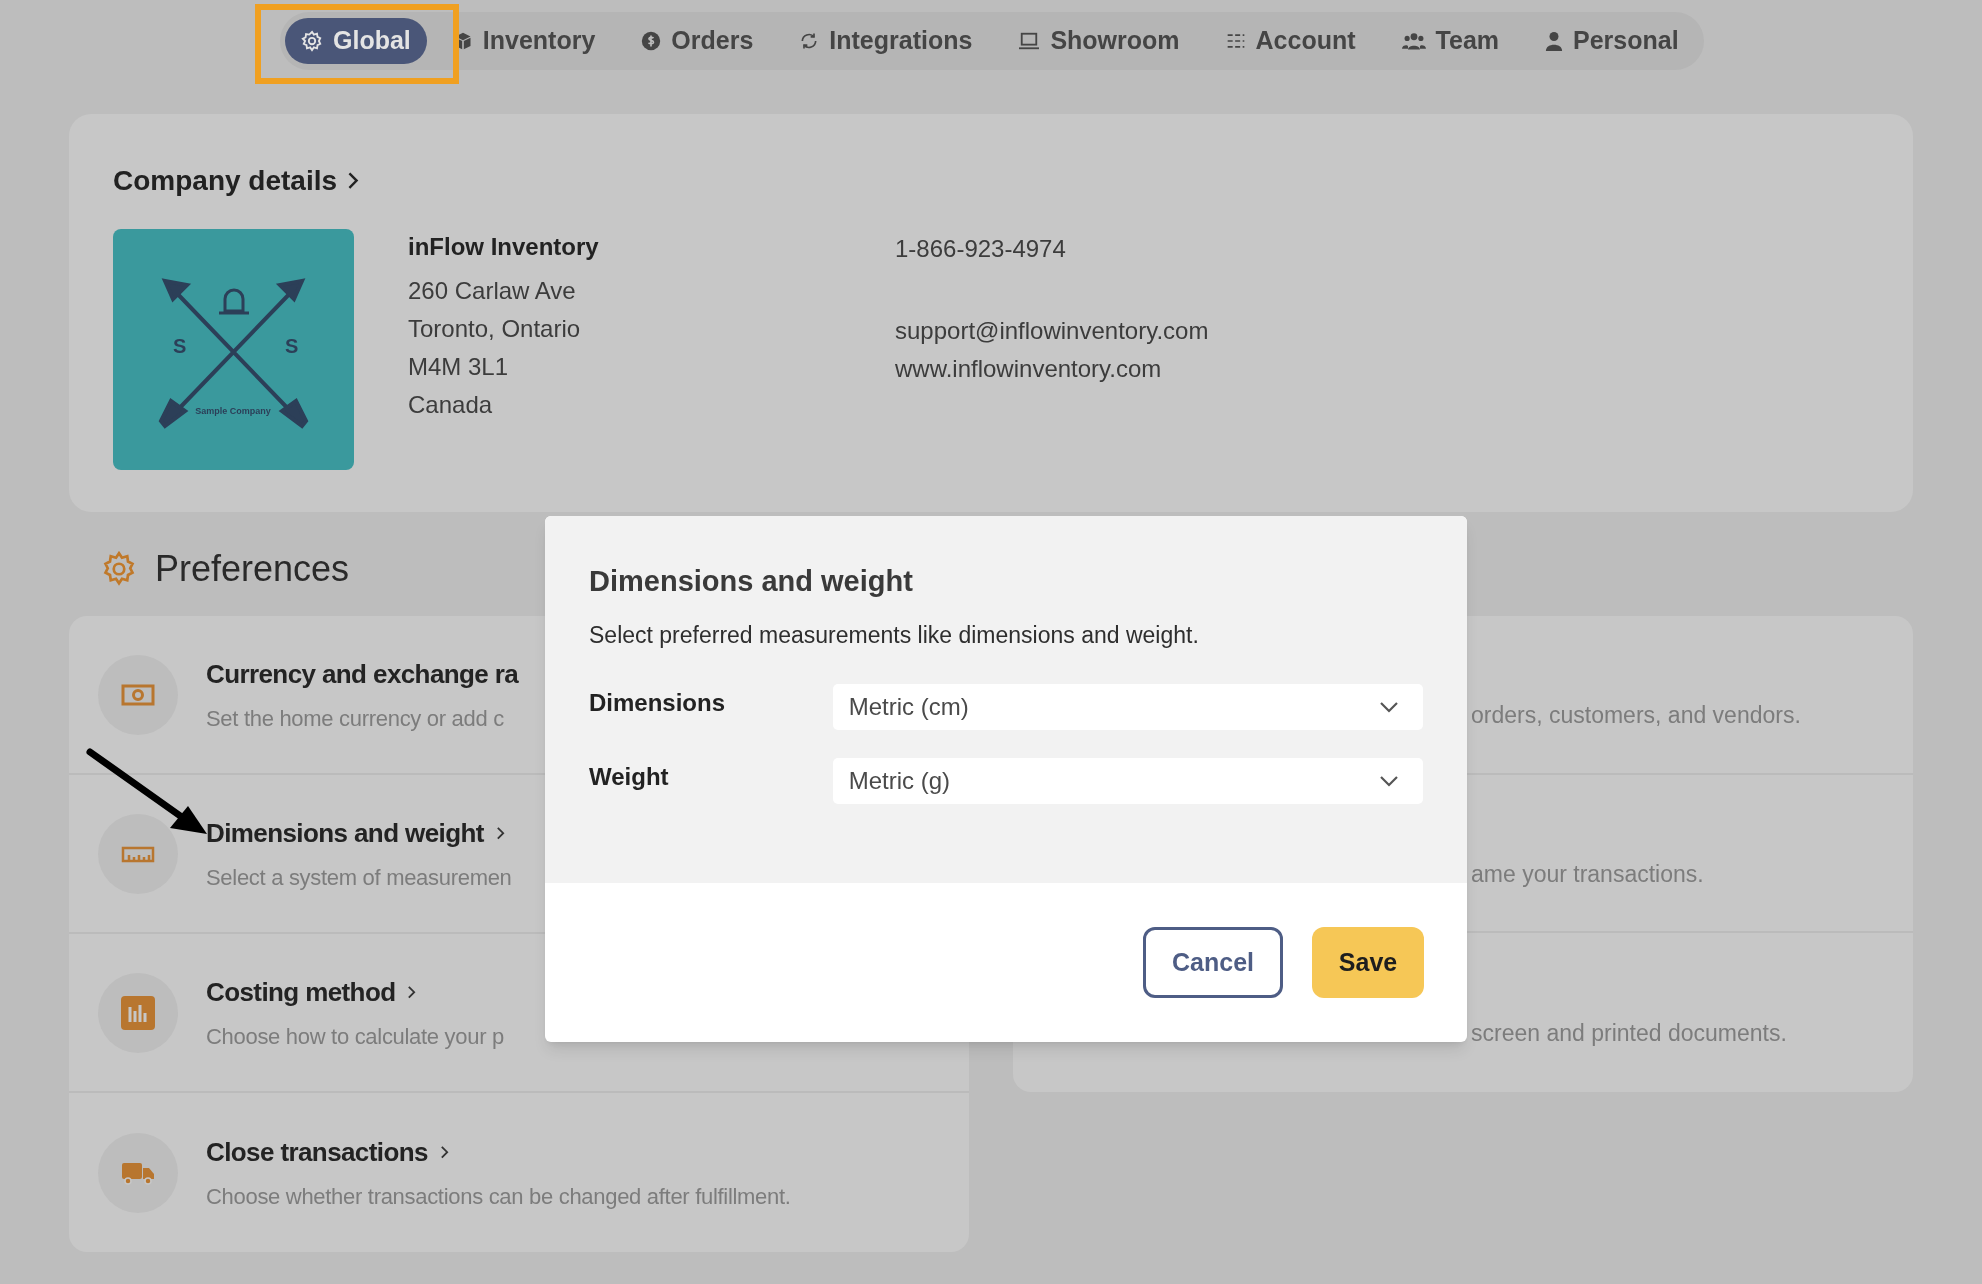 Image resolution: width=1982 pixels, height=1284 pixels. What do you see at coordinates (355, 1036) in the screenshot?
I see `setting-description: Choose how to calculate your p` at bounding box center [355, 1036].